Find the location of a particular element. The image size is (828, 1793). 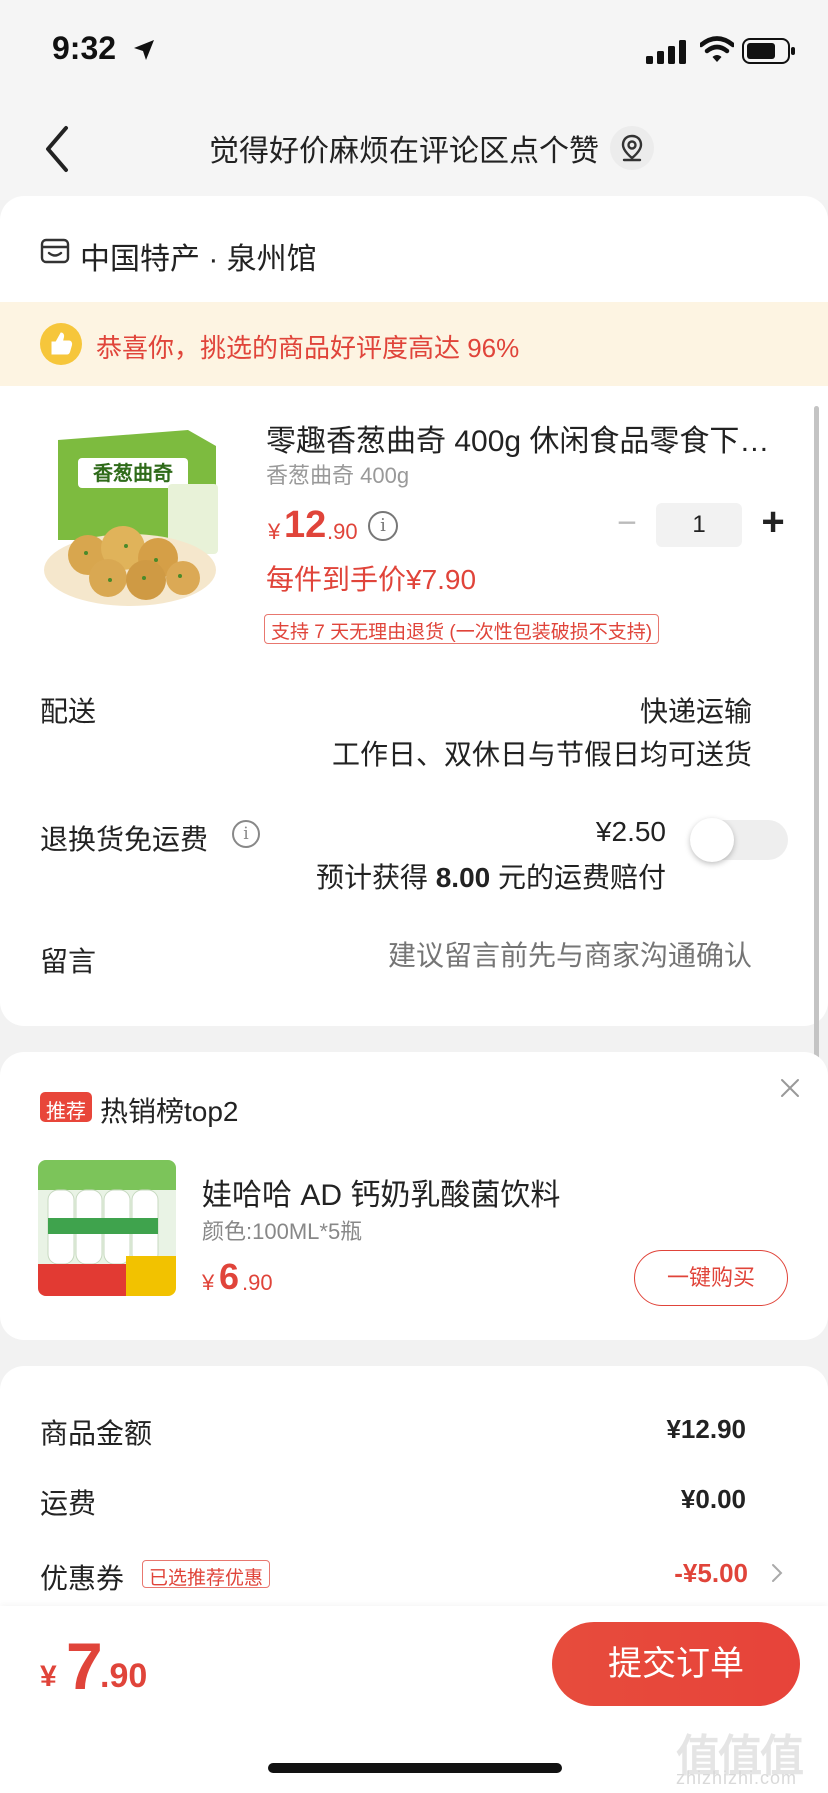

status-time: 9:32 is located at coordinates (84, 48).